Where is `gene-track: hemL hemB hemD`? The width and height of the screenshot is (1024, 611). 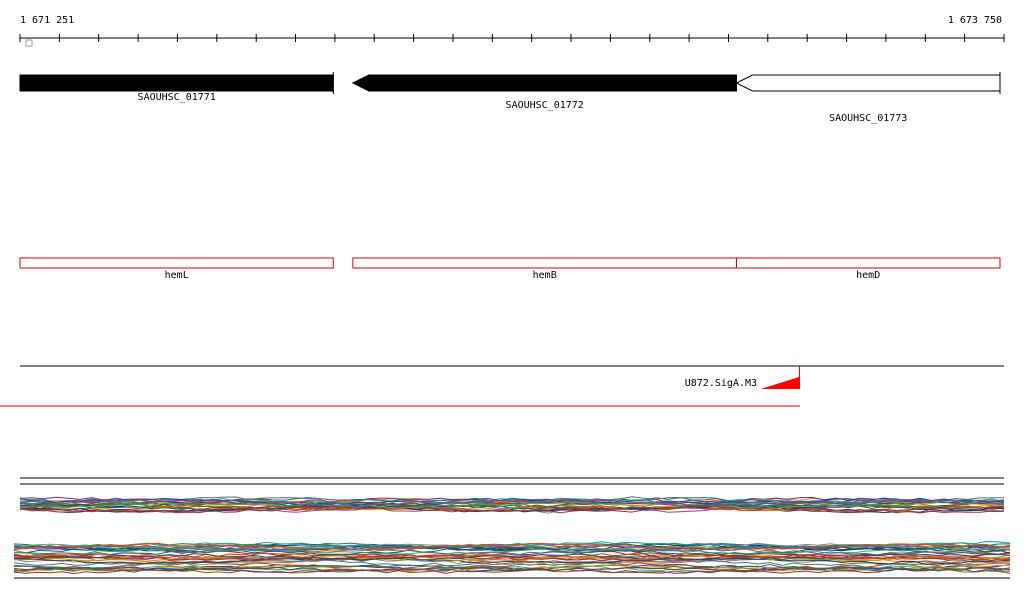
gene-track: hemL hemB hemD is located at coordinates (510, 269).